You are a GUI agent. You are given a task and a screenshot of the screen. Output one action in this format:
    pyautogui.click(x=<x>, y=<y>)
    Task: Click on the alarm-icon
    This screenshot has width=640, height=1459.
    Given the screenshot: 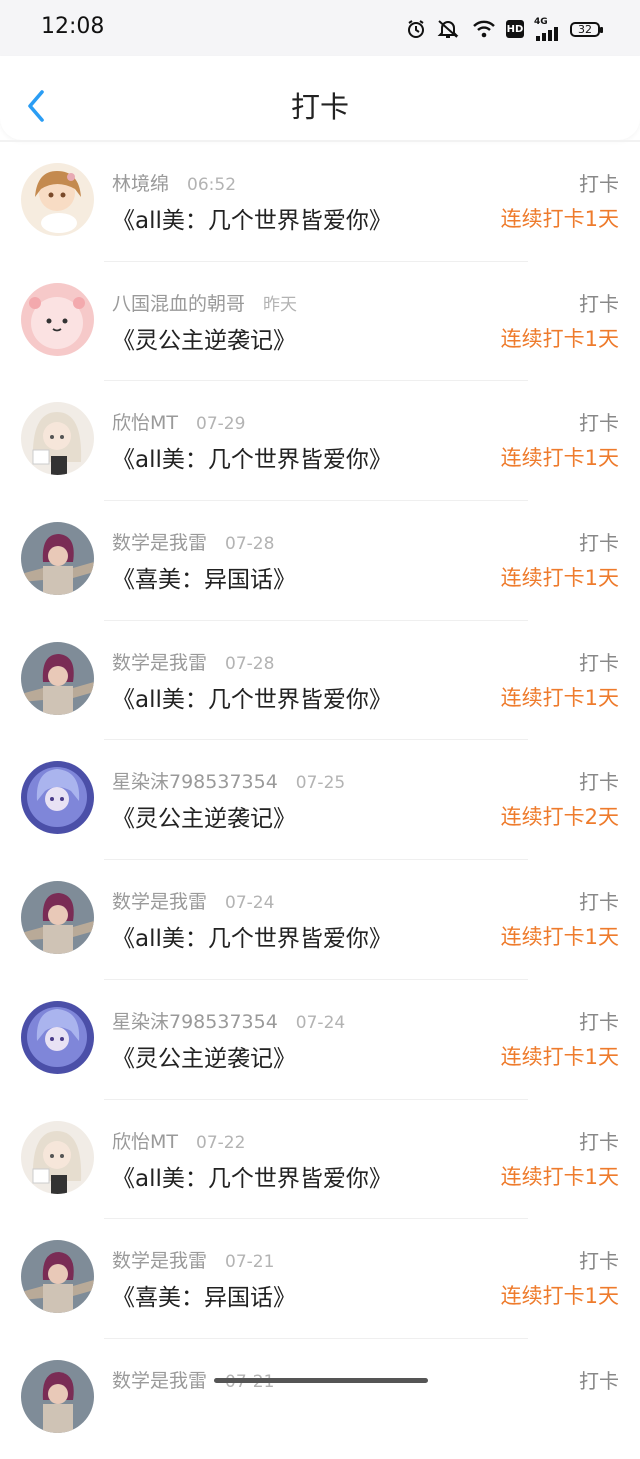 What is the action you would take?
    pyautogui.click(x=416, y=29)
    